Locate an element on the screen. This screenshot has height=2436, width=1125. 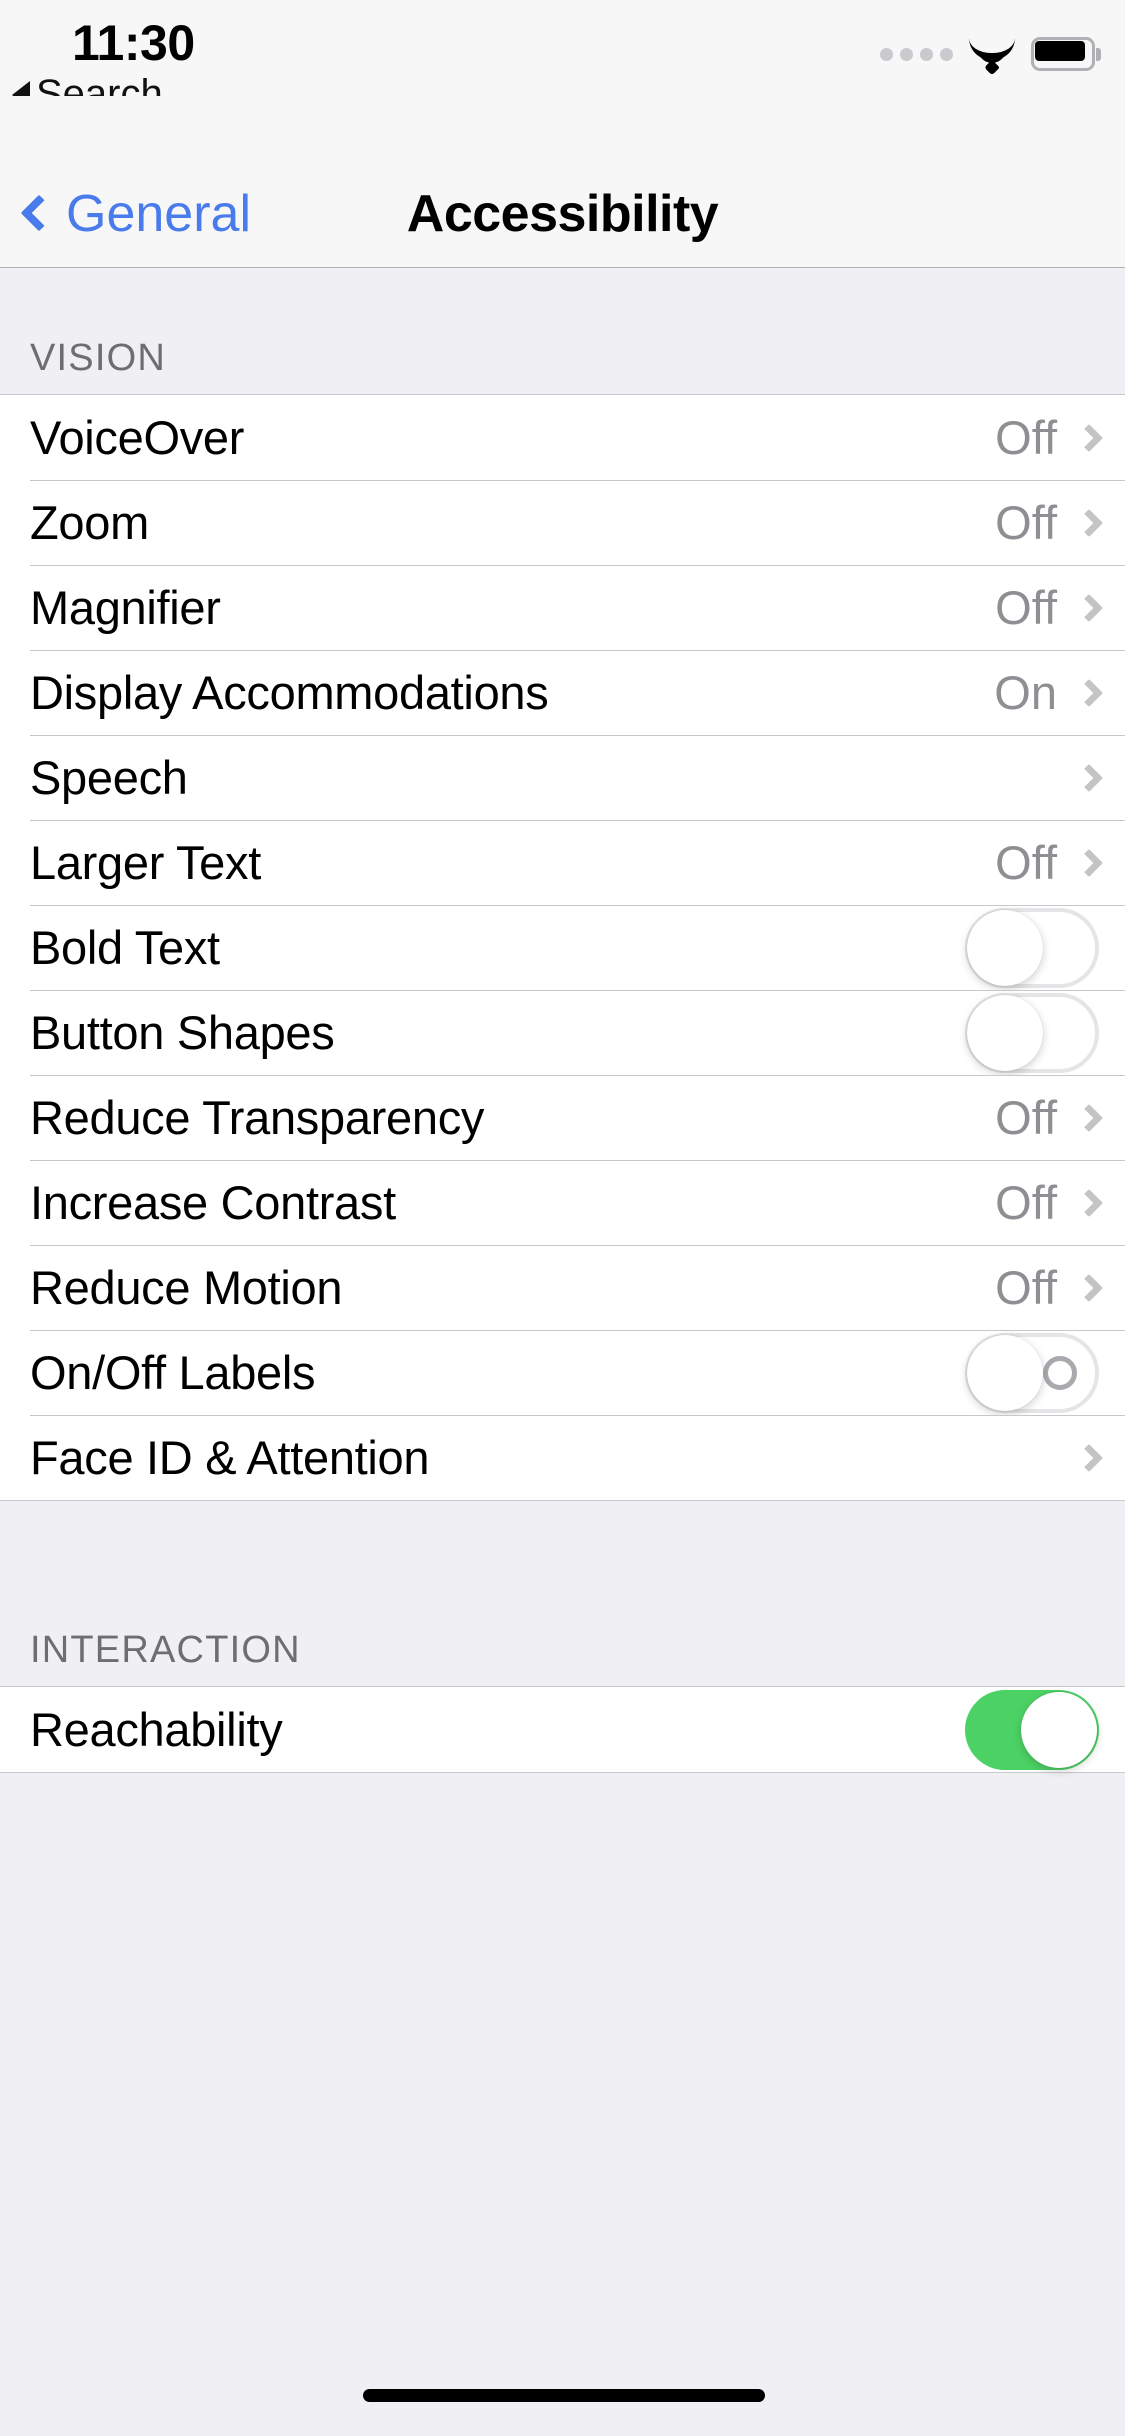
section-header-label: VISION is located at coordinates (98, 358).